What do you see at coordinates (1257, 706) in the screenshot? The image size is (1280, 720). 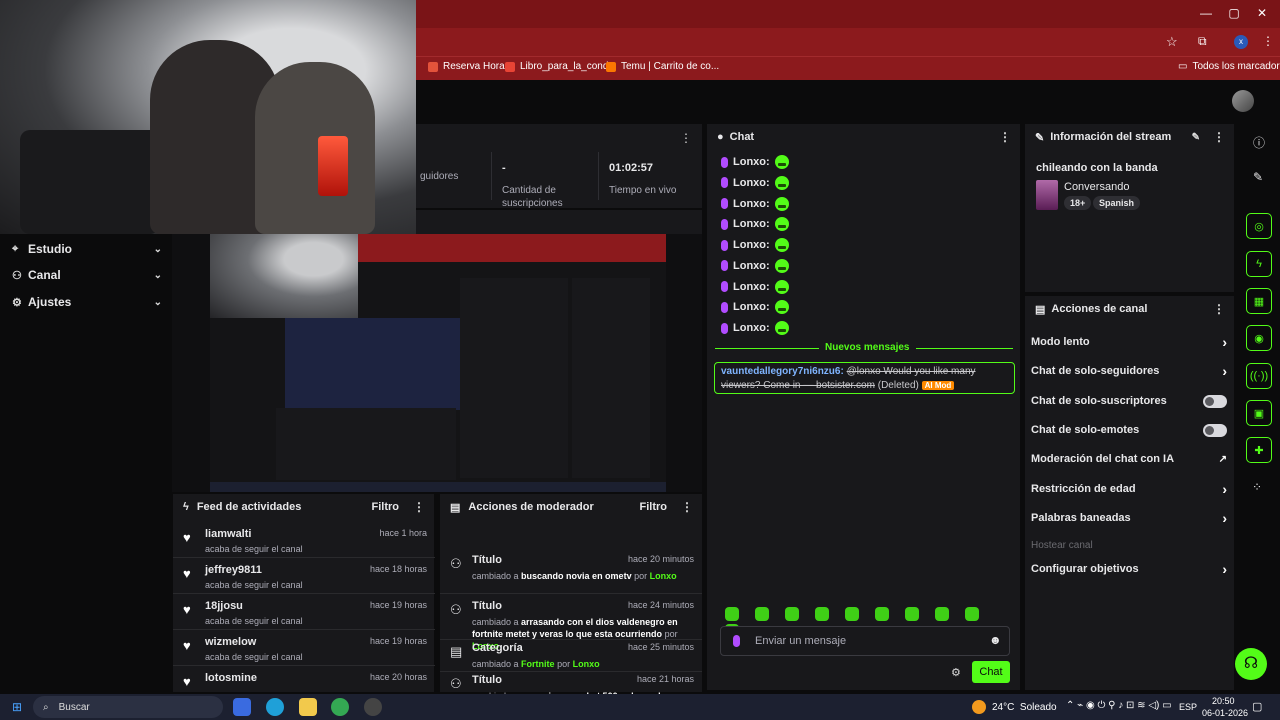 I see `notification-icon: ▢` at bounding box center [1257, 706].